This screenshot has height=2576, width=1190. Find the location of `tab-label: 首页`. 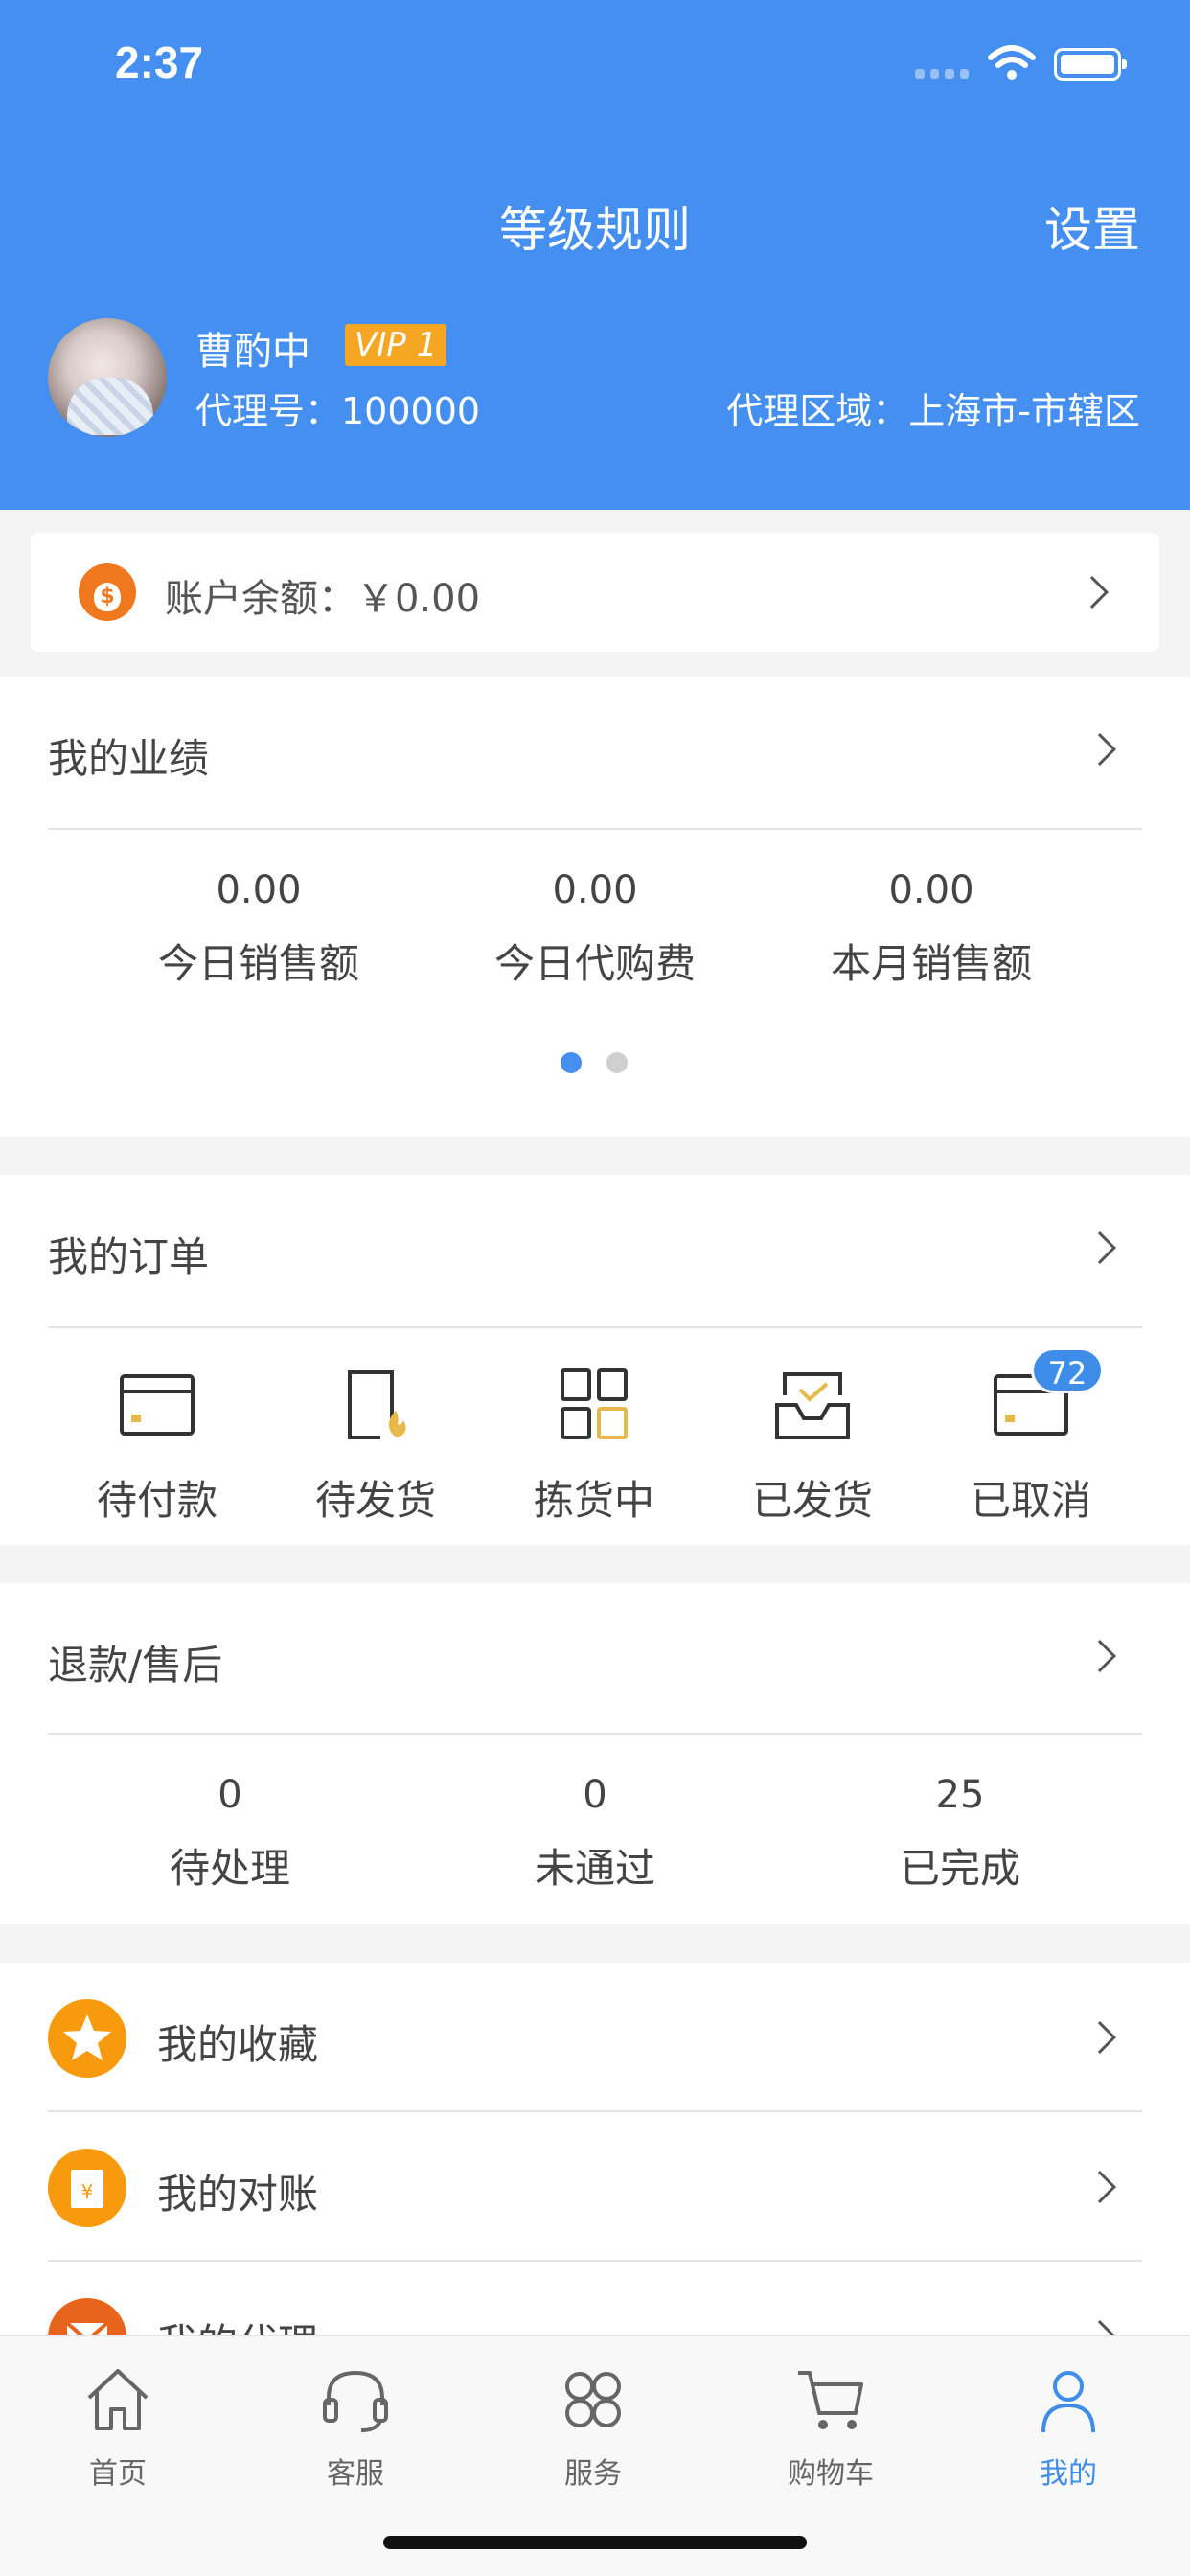

tab-label: 首页 is located at coordinates (118, 2474).